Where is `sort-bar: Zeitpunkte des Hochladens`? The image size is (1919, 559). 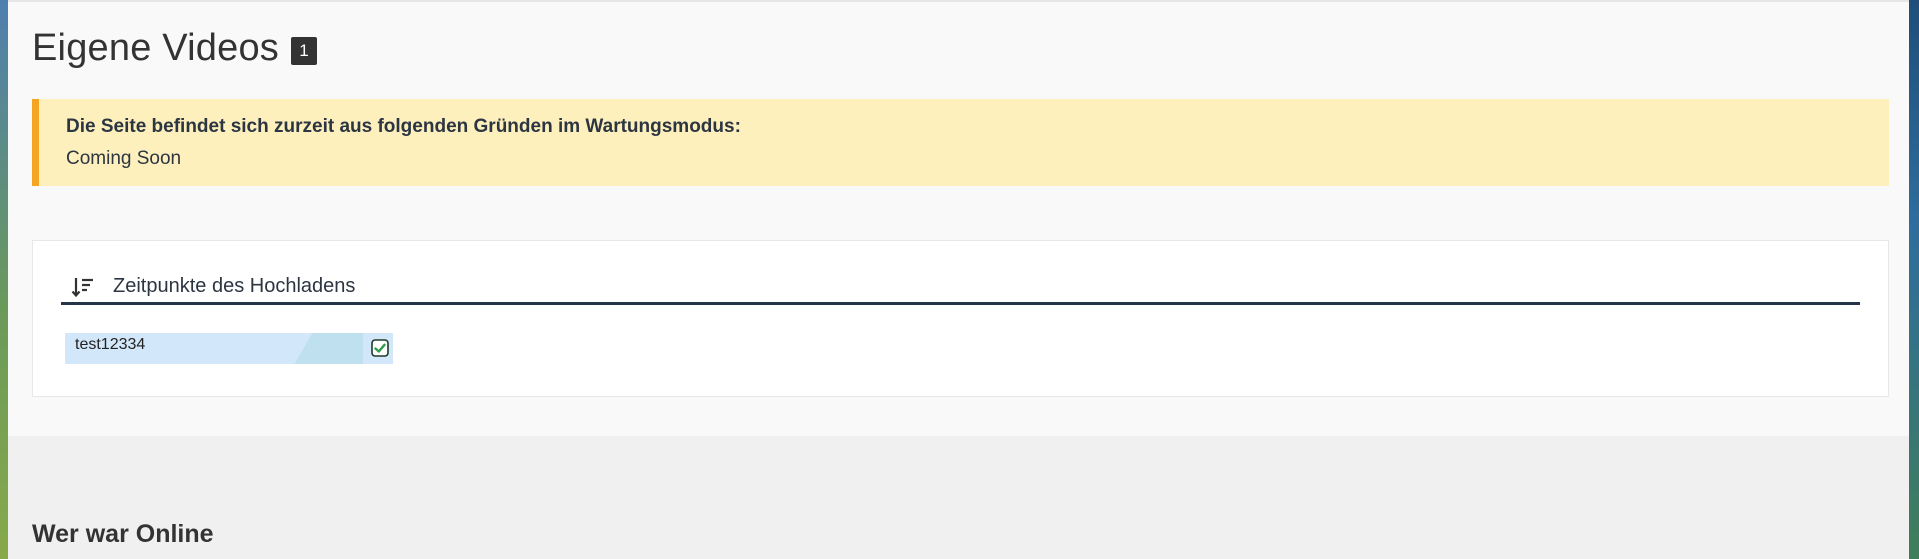 sort-bar: Zeitpunkte des Hochladens is located at coordinates (960, 288).